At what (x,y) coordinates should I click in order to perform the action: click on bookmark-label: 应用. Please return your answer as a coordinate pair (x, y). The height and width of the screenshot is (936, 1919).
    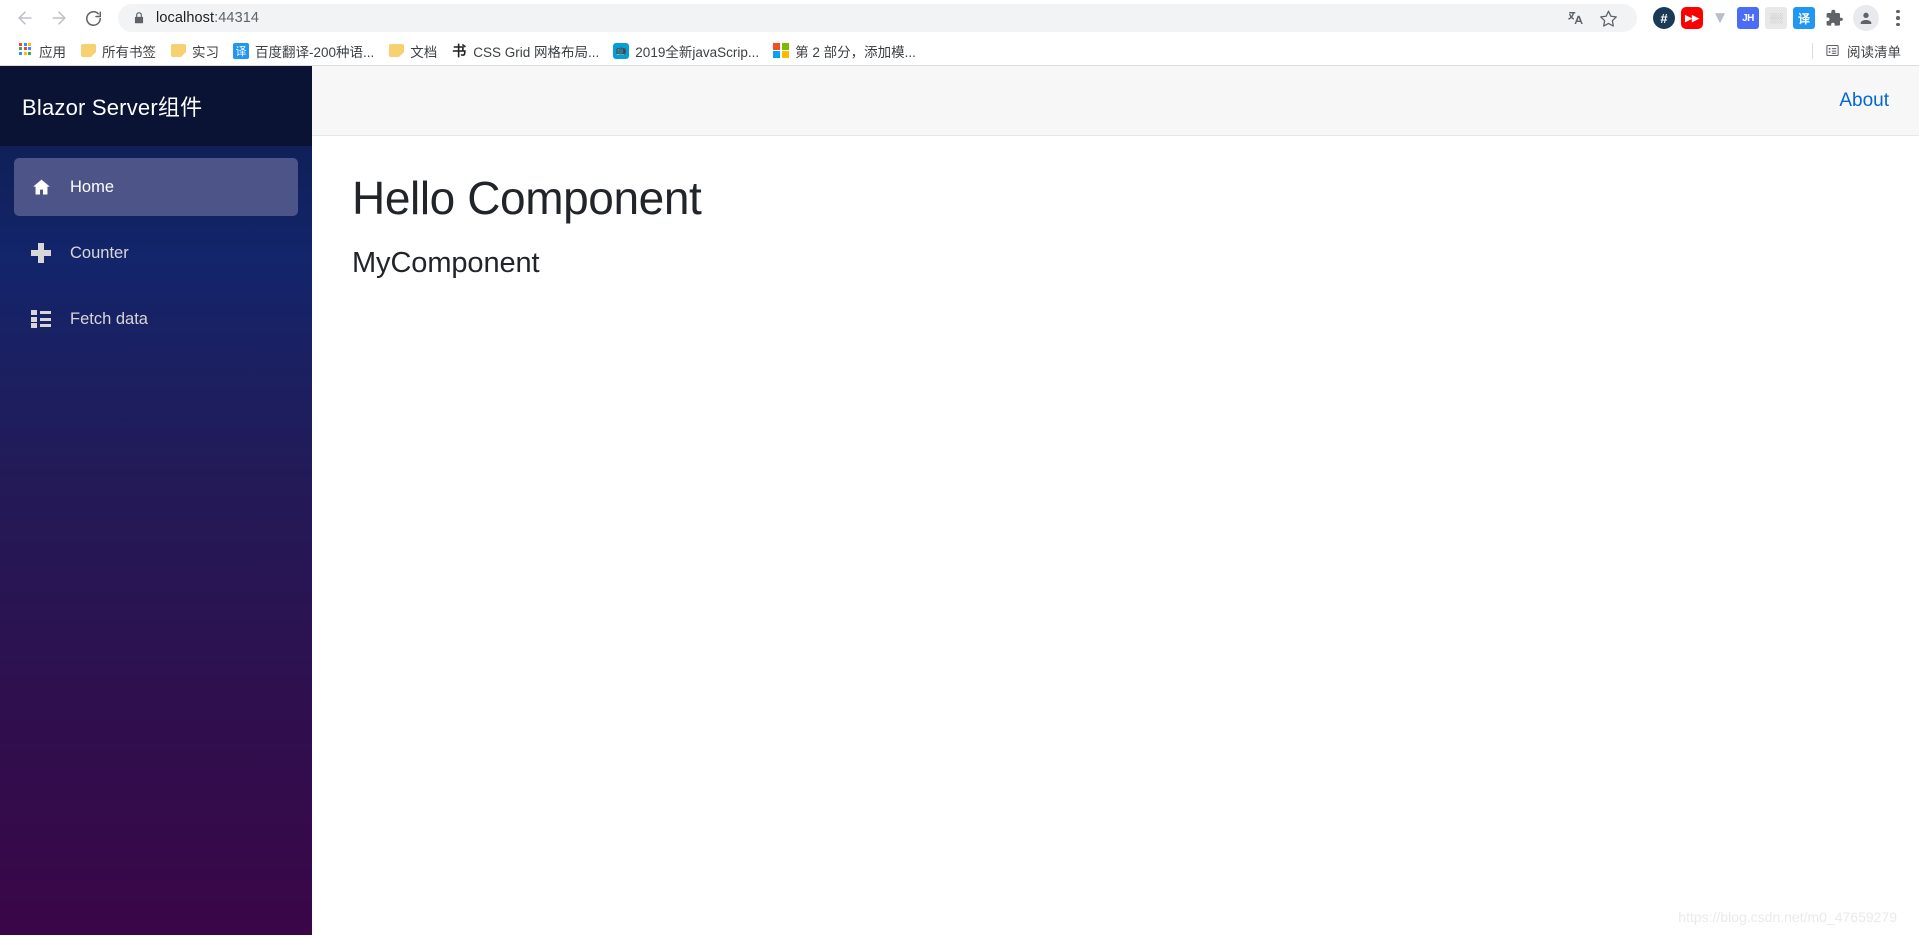
    Looking at the image, I should click on (52, 52).